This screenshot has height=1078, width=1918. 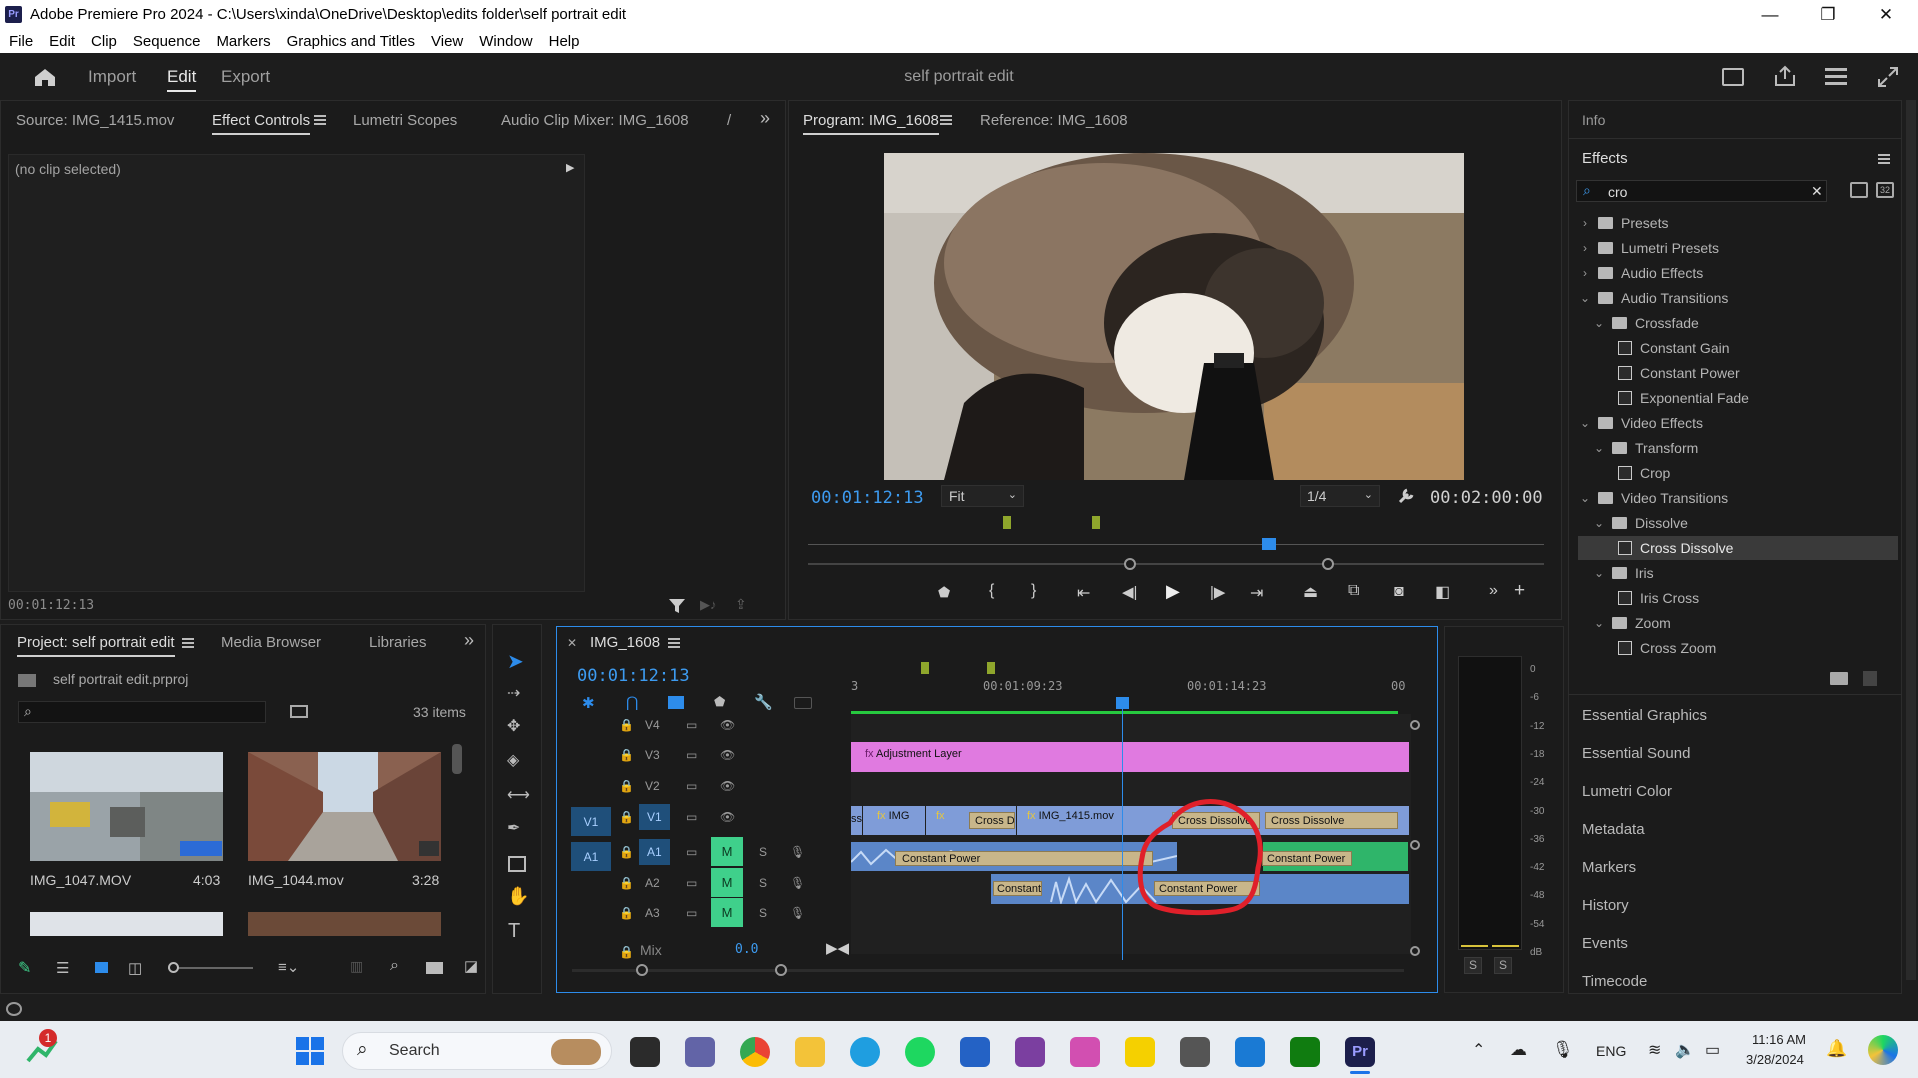 I want to click on timecode-panel: Timecode, so click(x=1614, y=981).